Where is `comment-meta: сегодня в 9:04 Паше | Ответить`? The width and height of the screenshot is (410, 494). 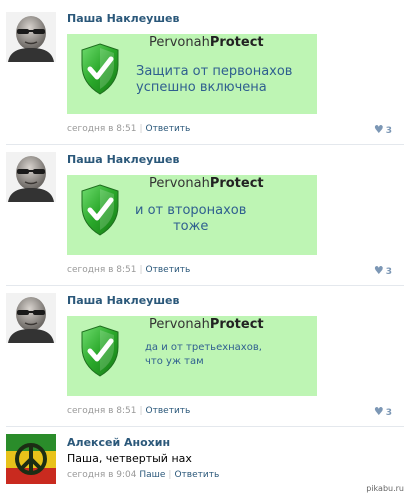 comment-meta: сегодня в 9:04 Паше | Ответить is located at coordinates (143, 475).